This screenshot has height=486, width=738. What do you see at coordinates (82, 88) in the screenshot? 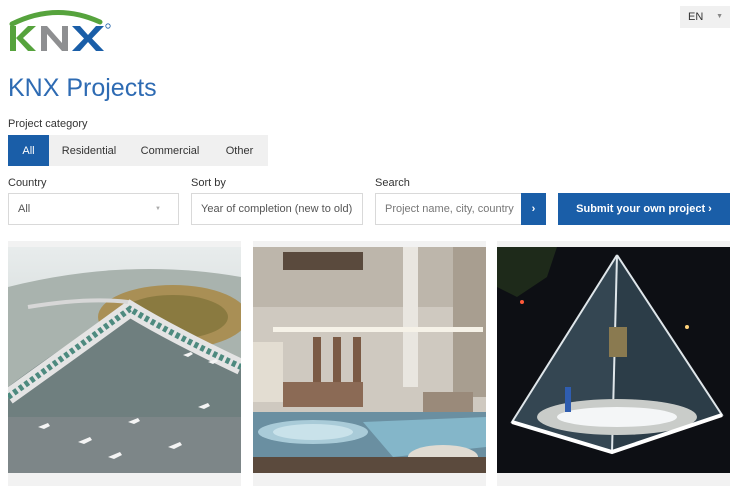
I see `page-title: KNX Projects` at bounding box center [82, 88].